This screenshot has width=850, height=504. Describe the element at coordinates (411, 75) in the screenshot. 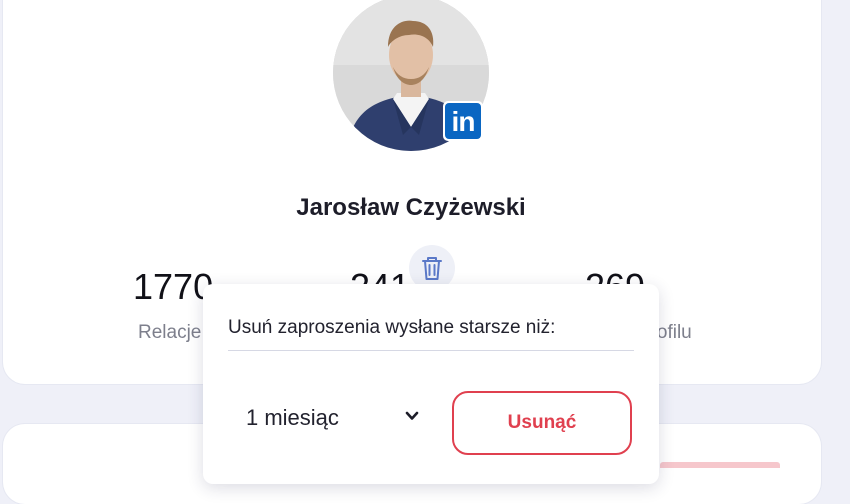

I see `profile-avatar: in` at that location.